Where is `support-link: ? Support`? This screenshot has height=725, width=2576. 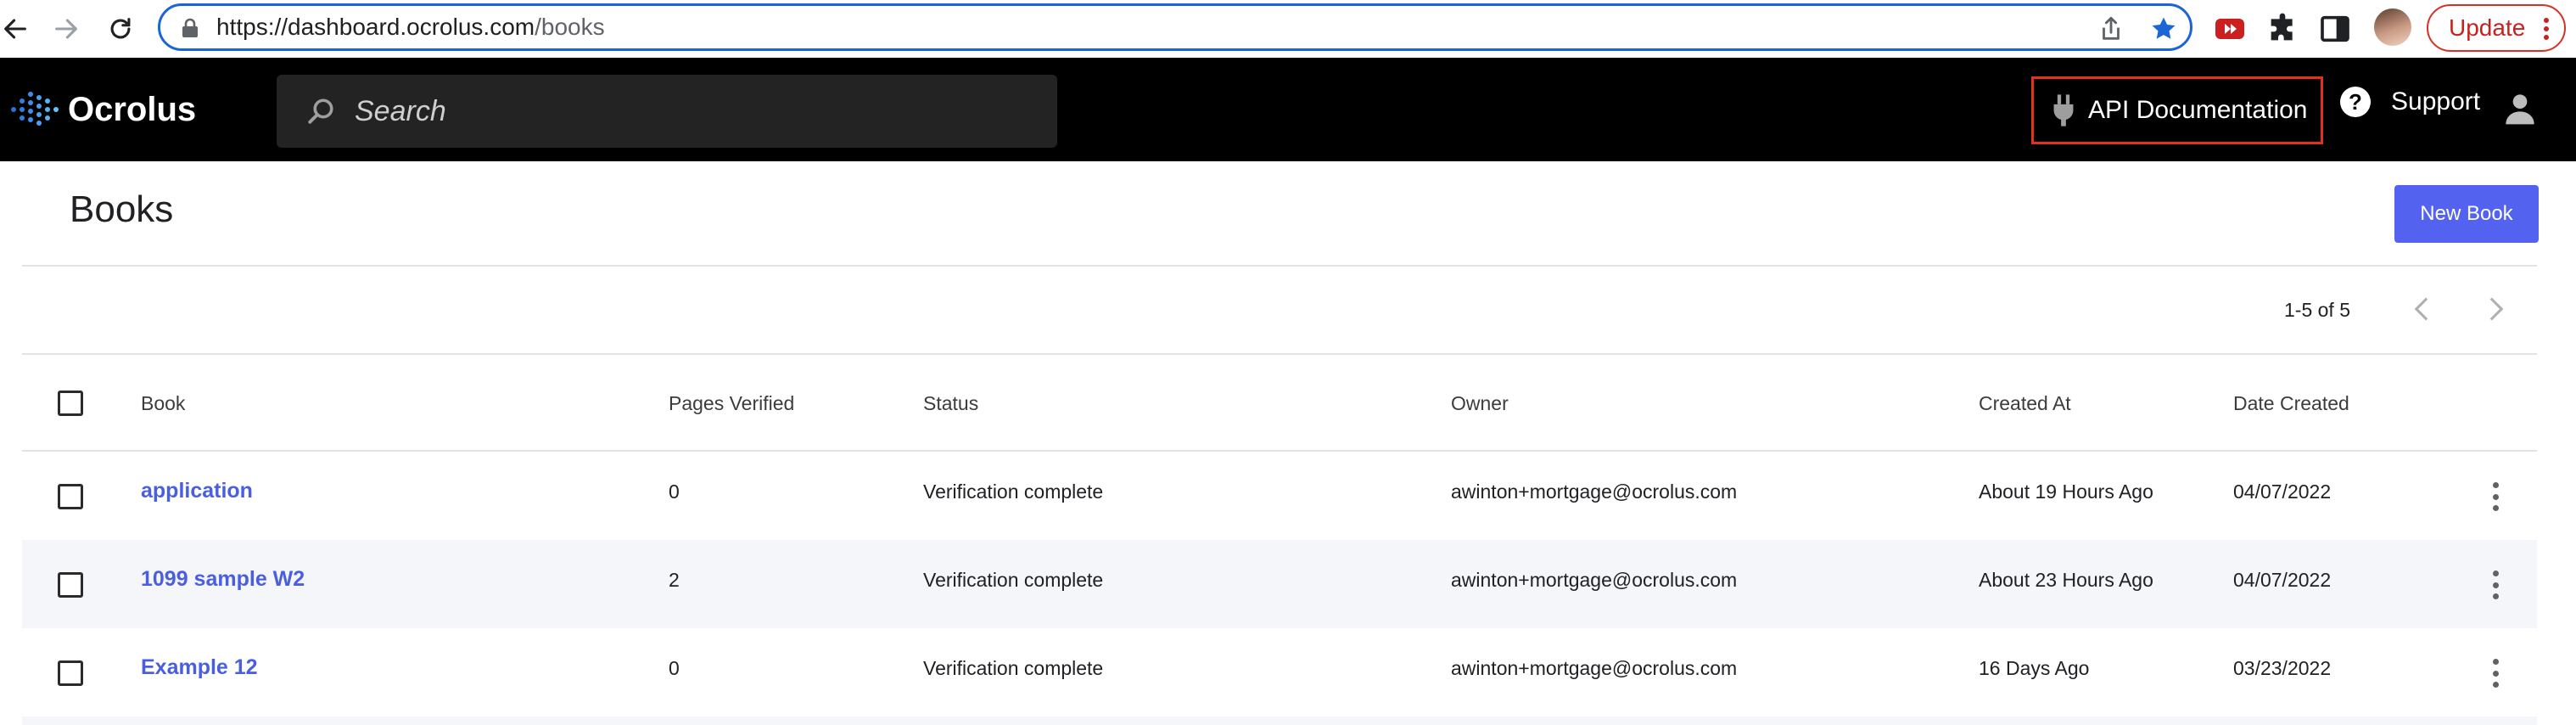
support-link: ? Support is located at coordinates (2410, 102).